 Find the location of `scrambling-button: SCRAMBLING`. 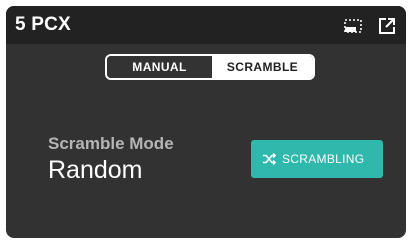

scrambling-button: SCRAMBLING is located at coordinates (317, 159).